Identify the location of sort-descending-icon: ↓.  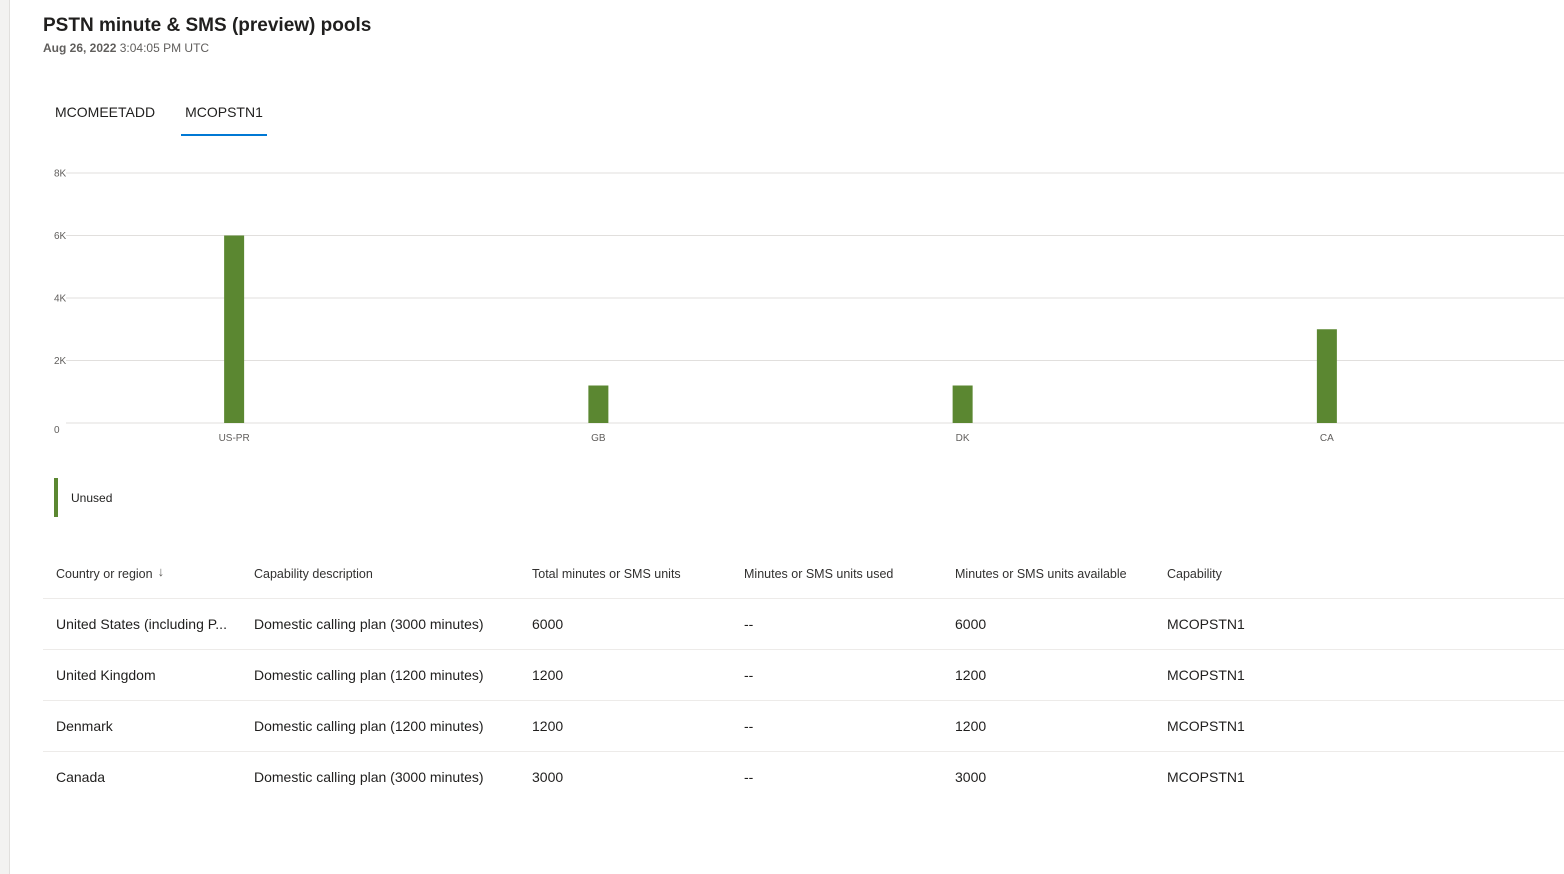
(161, 573).